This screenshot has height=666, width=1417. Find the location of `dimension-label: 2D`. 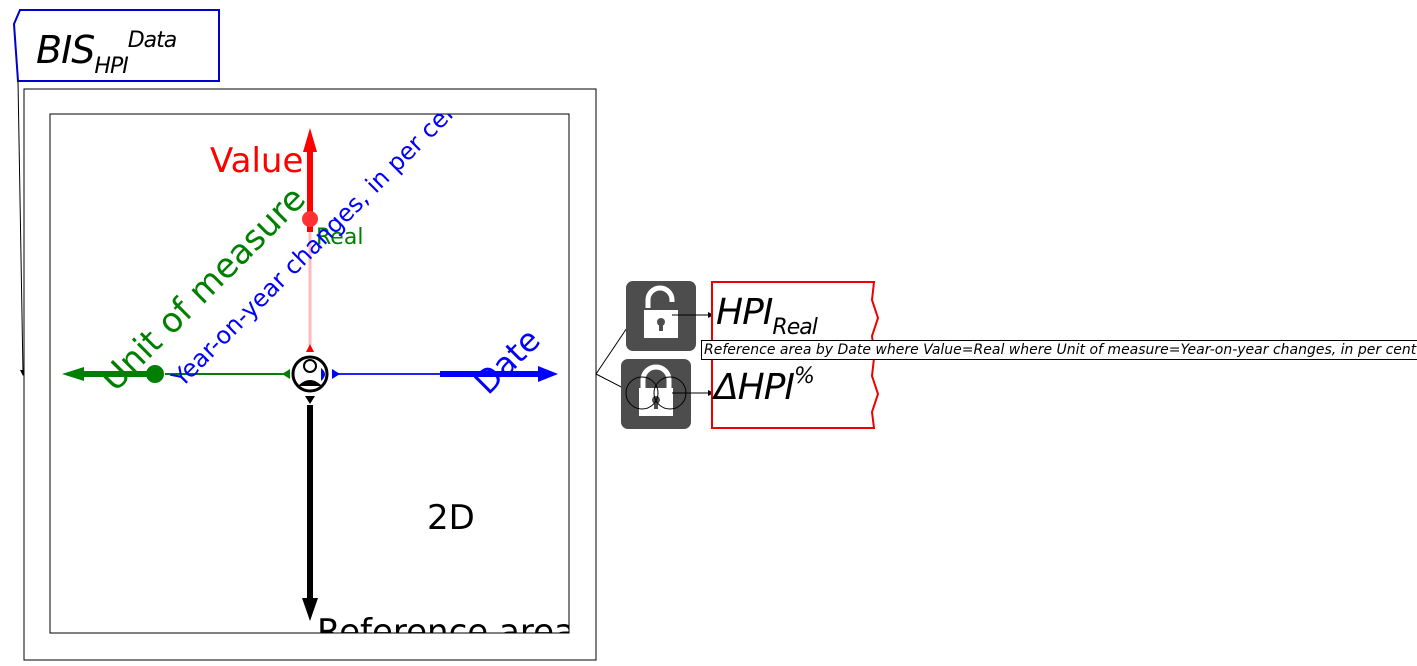

dimension-label: 2D is located at coordinates (451, 518).